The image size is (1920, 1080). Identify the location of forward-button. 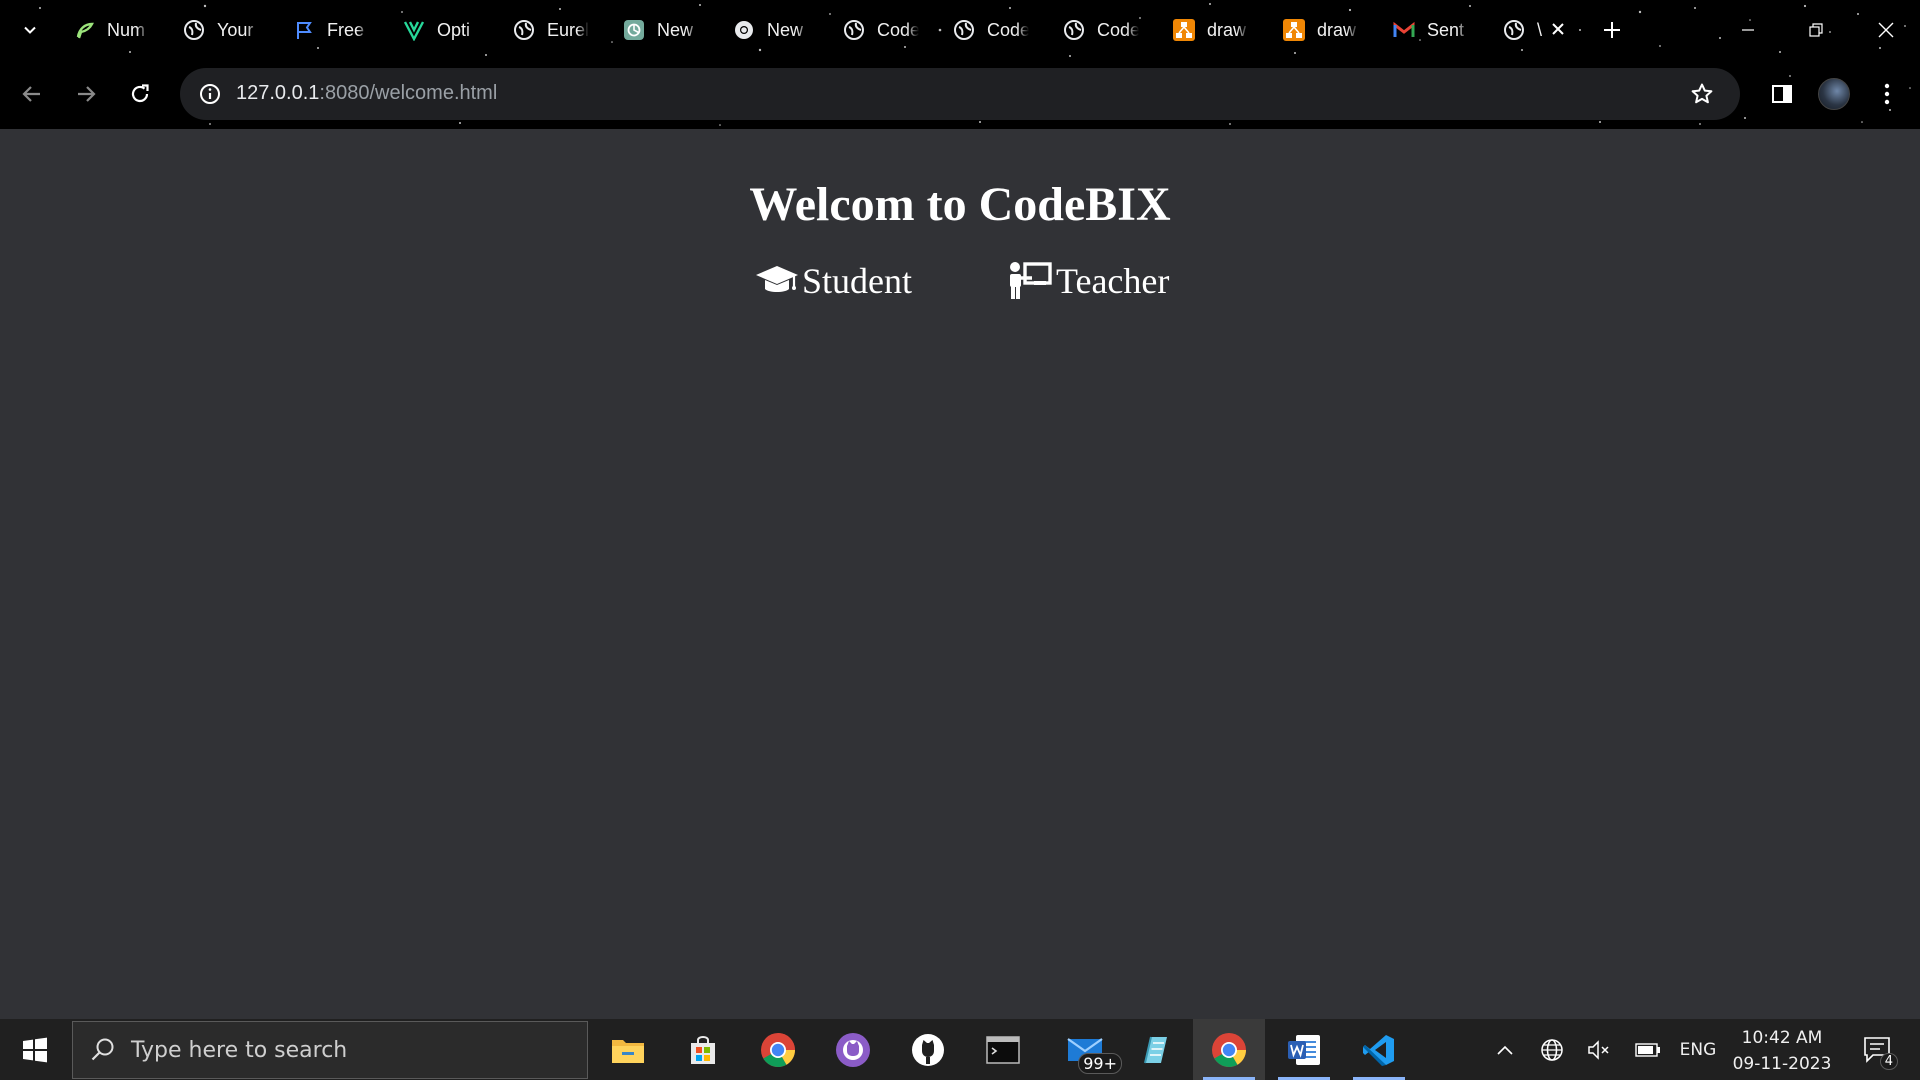
(86, 94).